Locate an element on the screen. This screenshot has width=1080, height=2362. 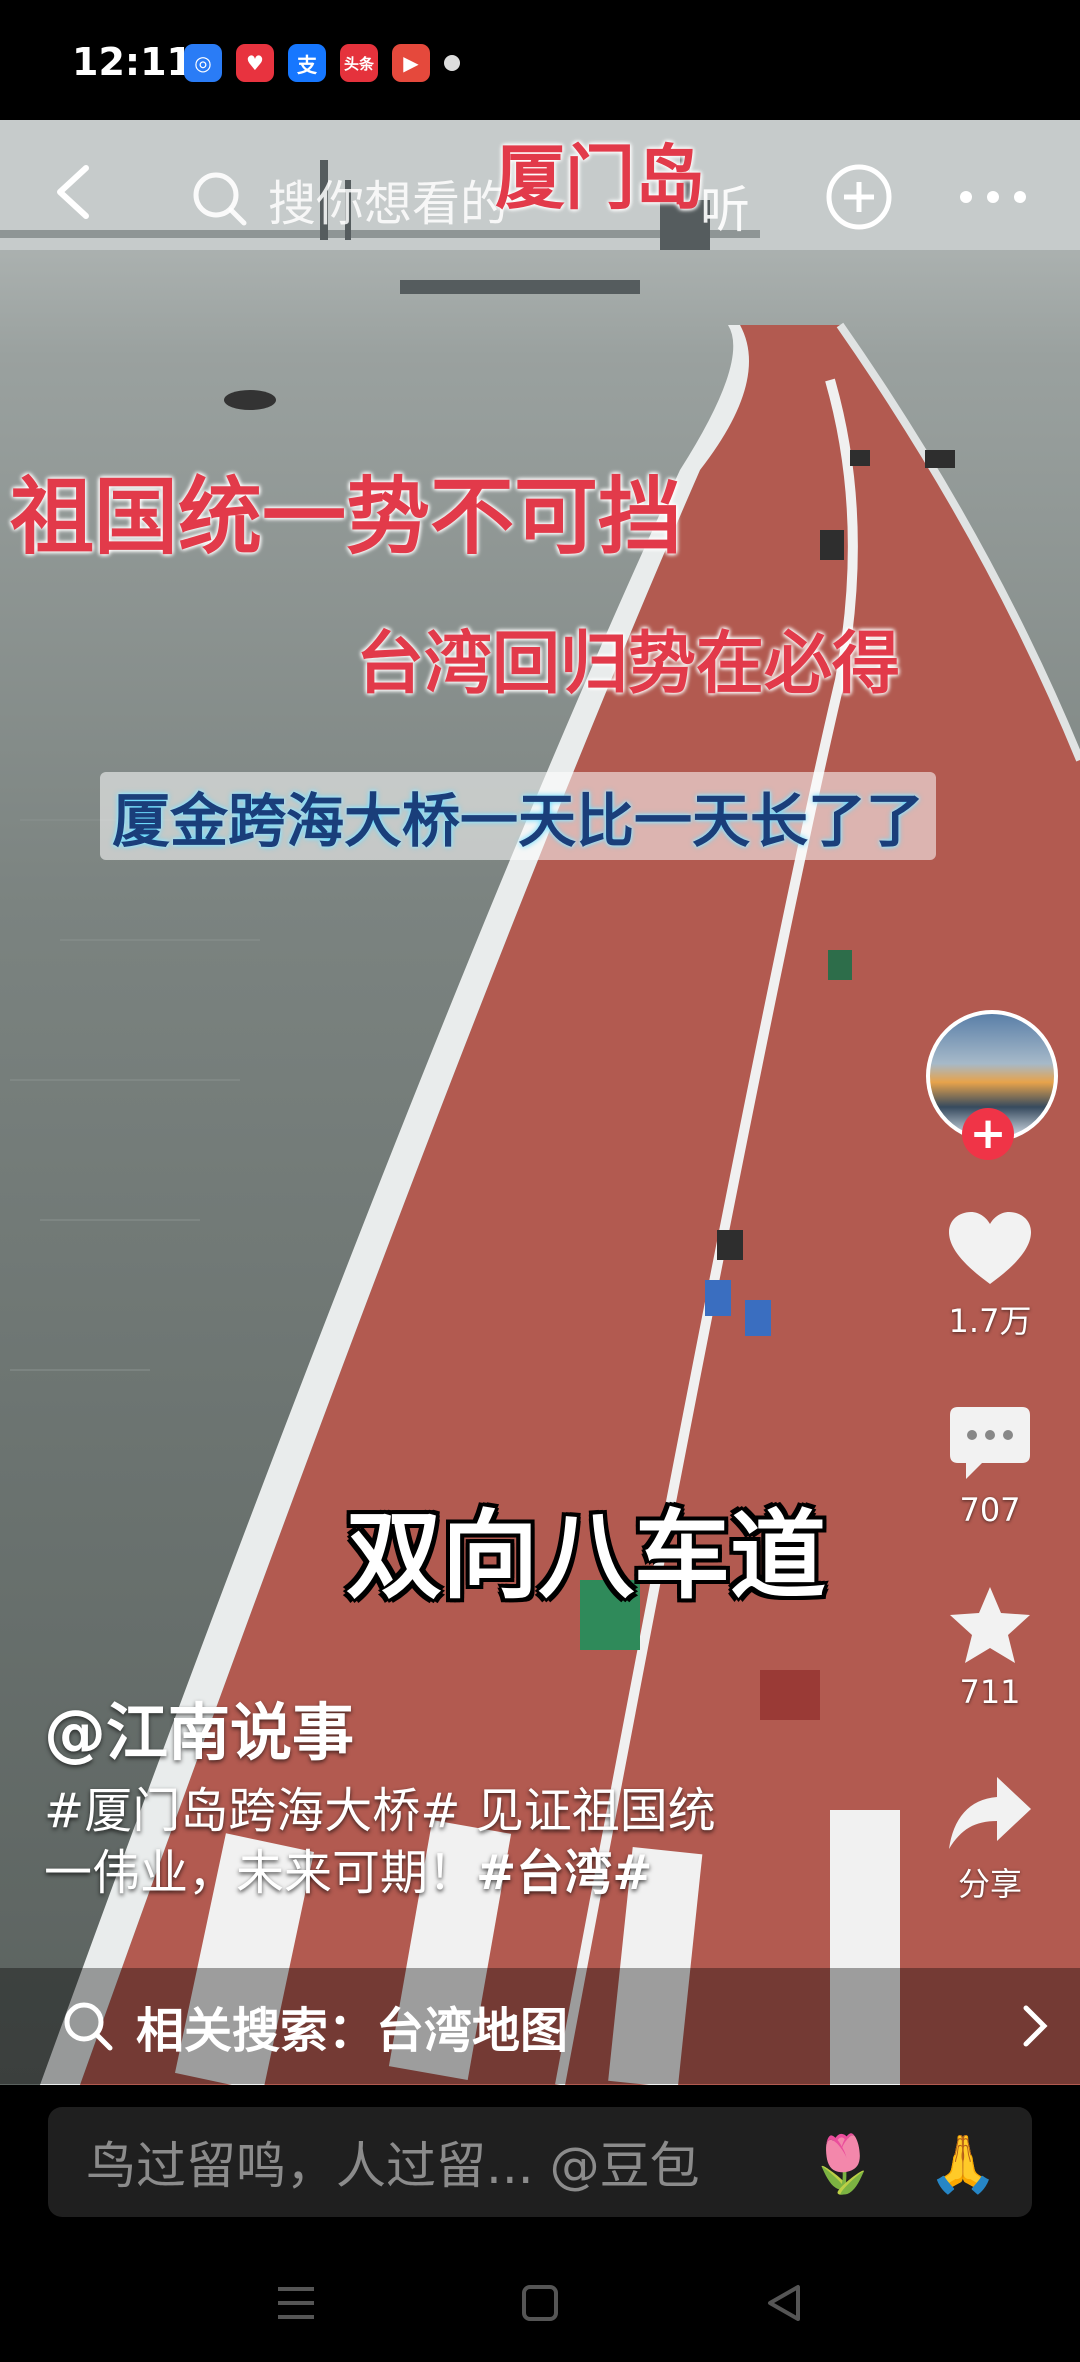
author-name: @江南说事 is located at coordinates (199, 1727).